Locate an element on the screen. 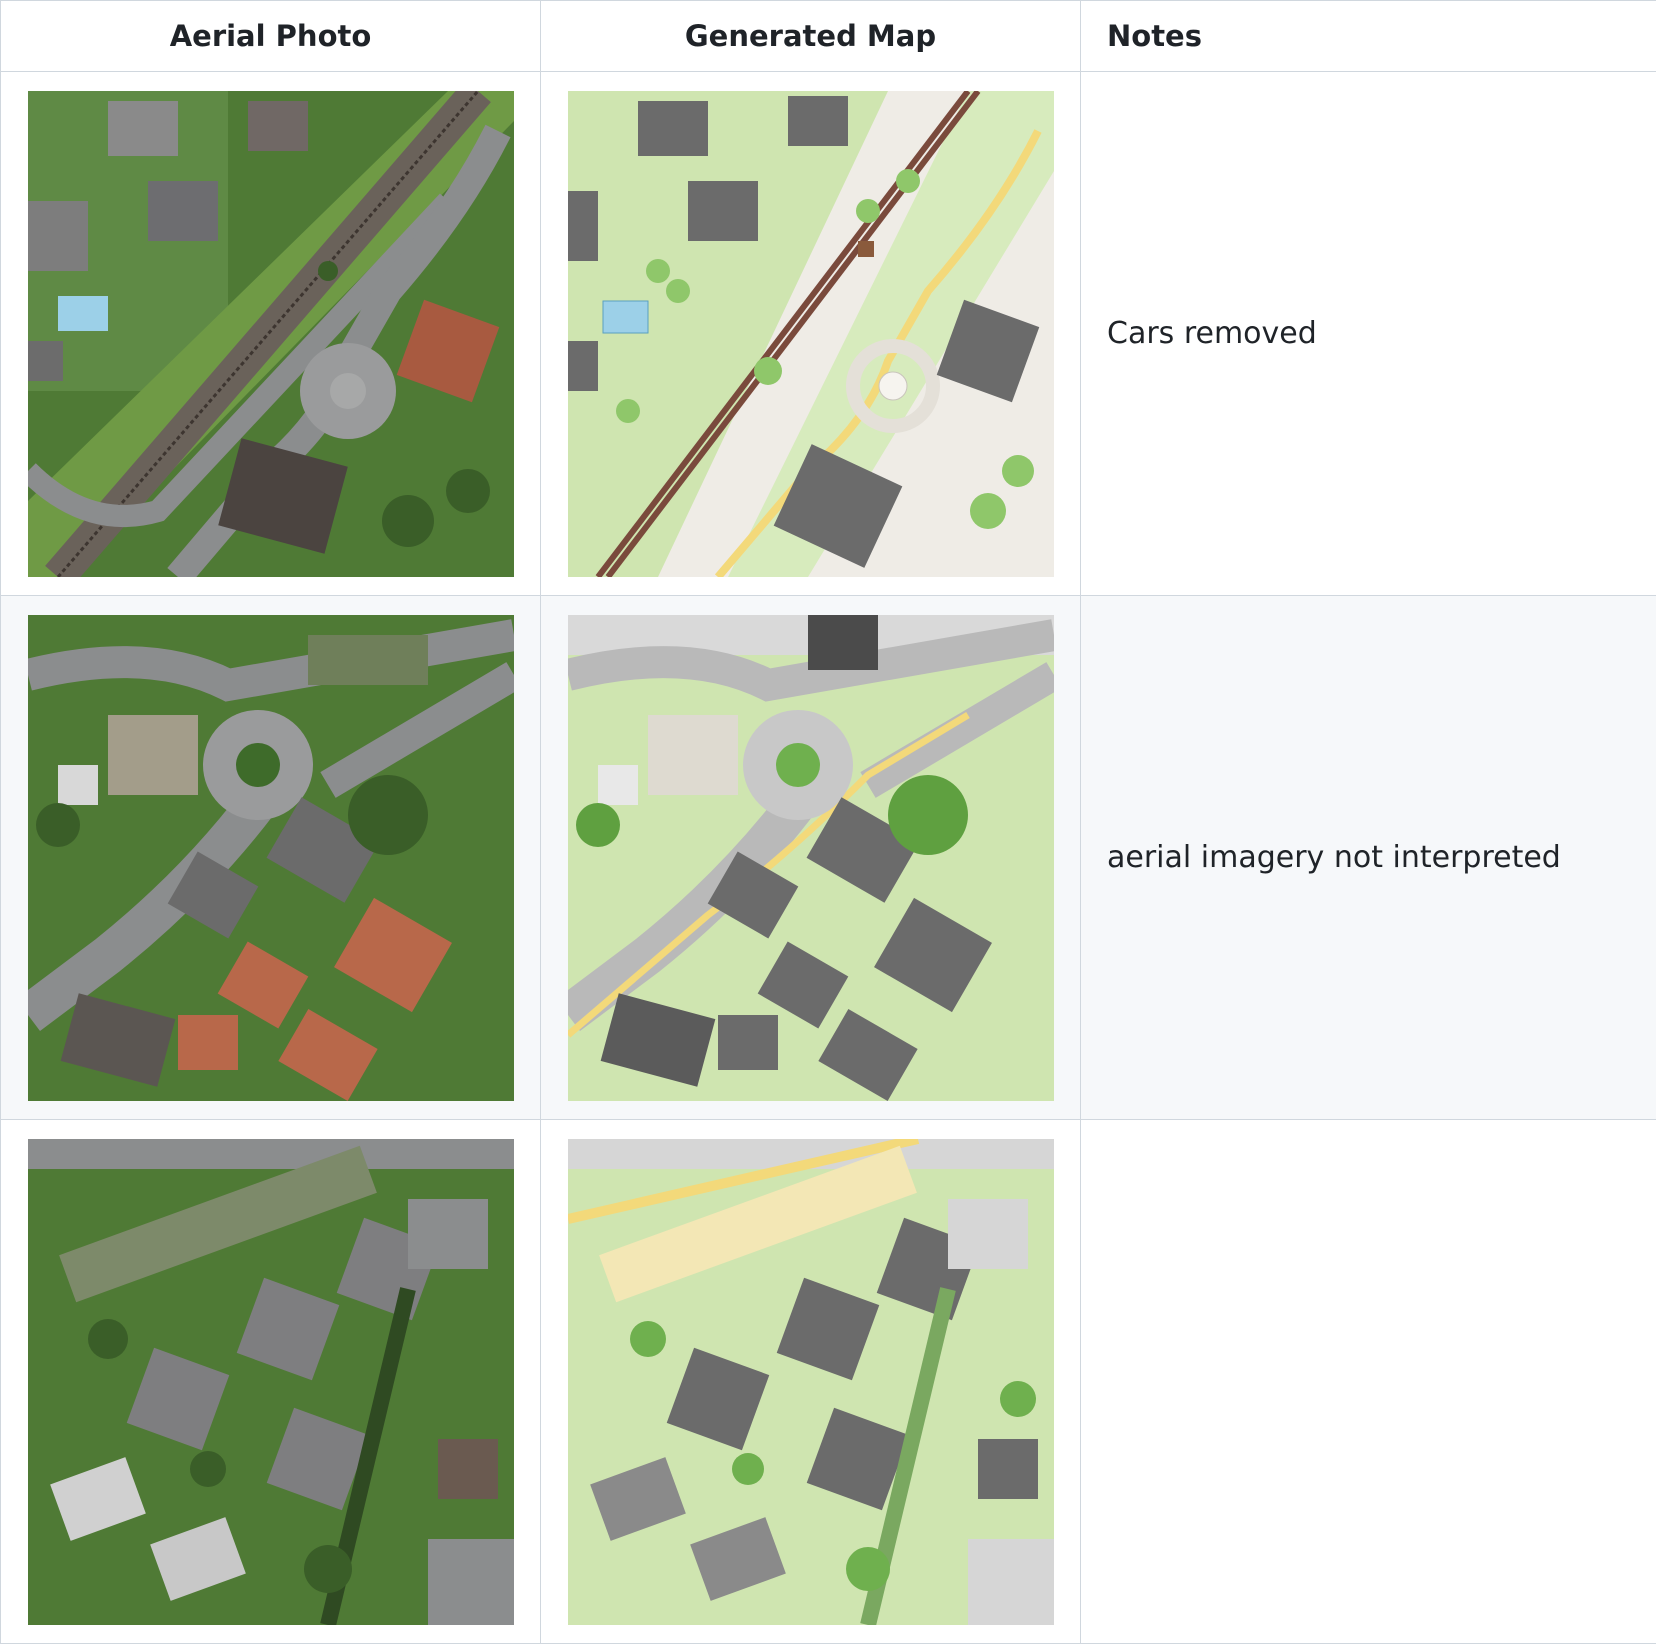 The width and height of the screenshot is (1656, 1644). generated-map-apartment-blocks is located at coordinates (811, 1382).